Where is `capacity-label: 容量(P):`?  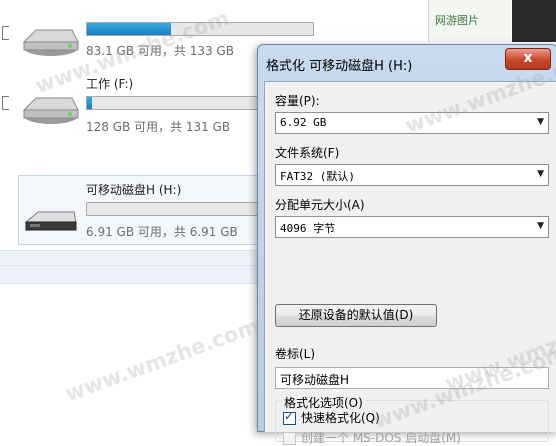 capacity-label: 容量(P): is located at coordinates (297, 101).